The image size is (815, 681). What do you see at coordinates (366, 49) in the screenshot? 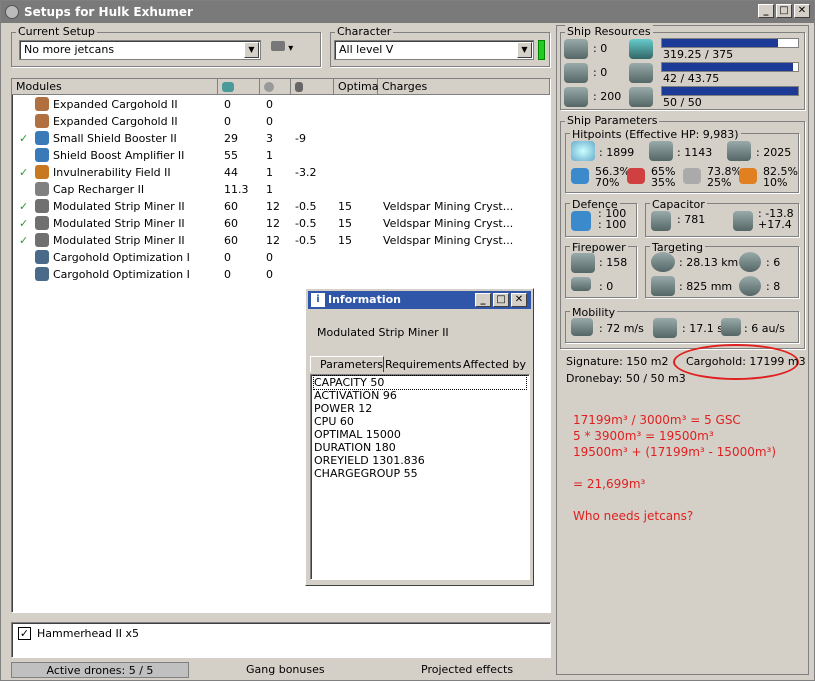
I see `character-select-value: All level V` at bounding box center [366, 49].